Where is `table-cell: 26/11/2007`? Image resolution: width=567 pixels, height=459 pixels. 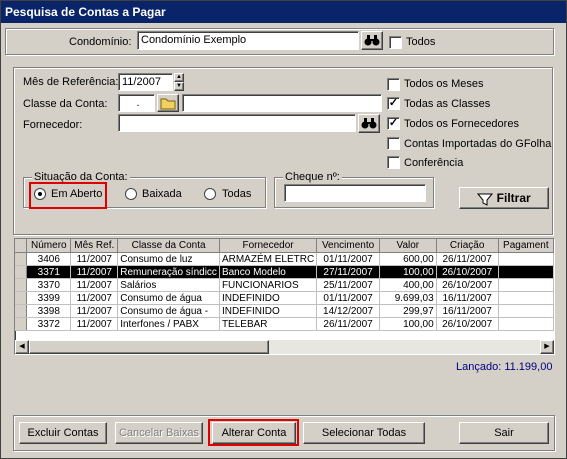
table-cell: 26/11/2007 is located at coordinates (348, 324).